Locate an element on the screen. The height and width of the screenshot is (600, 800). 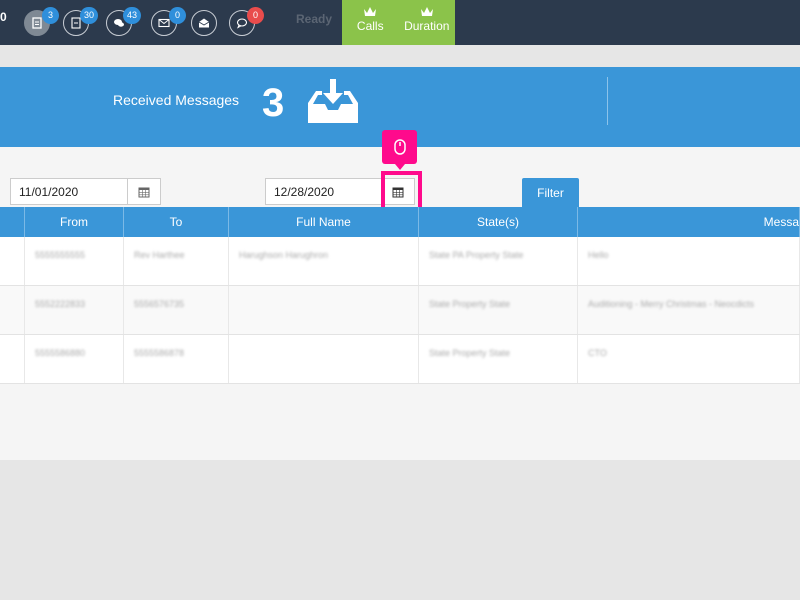
col-from: From is located at coordinates (74, 222).